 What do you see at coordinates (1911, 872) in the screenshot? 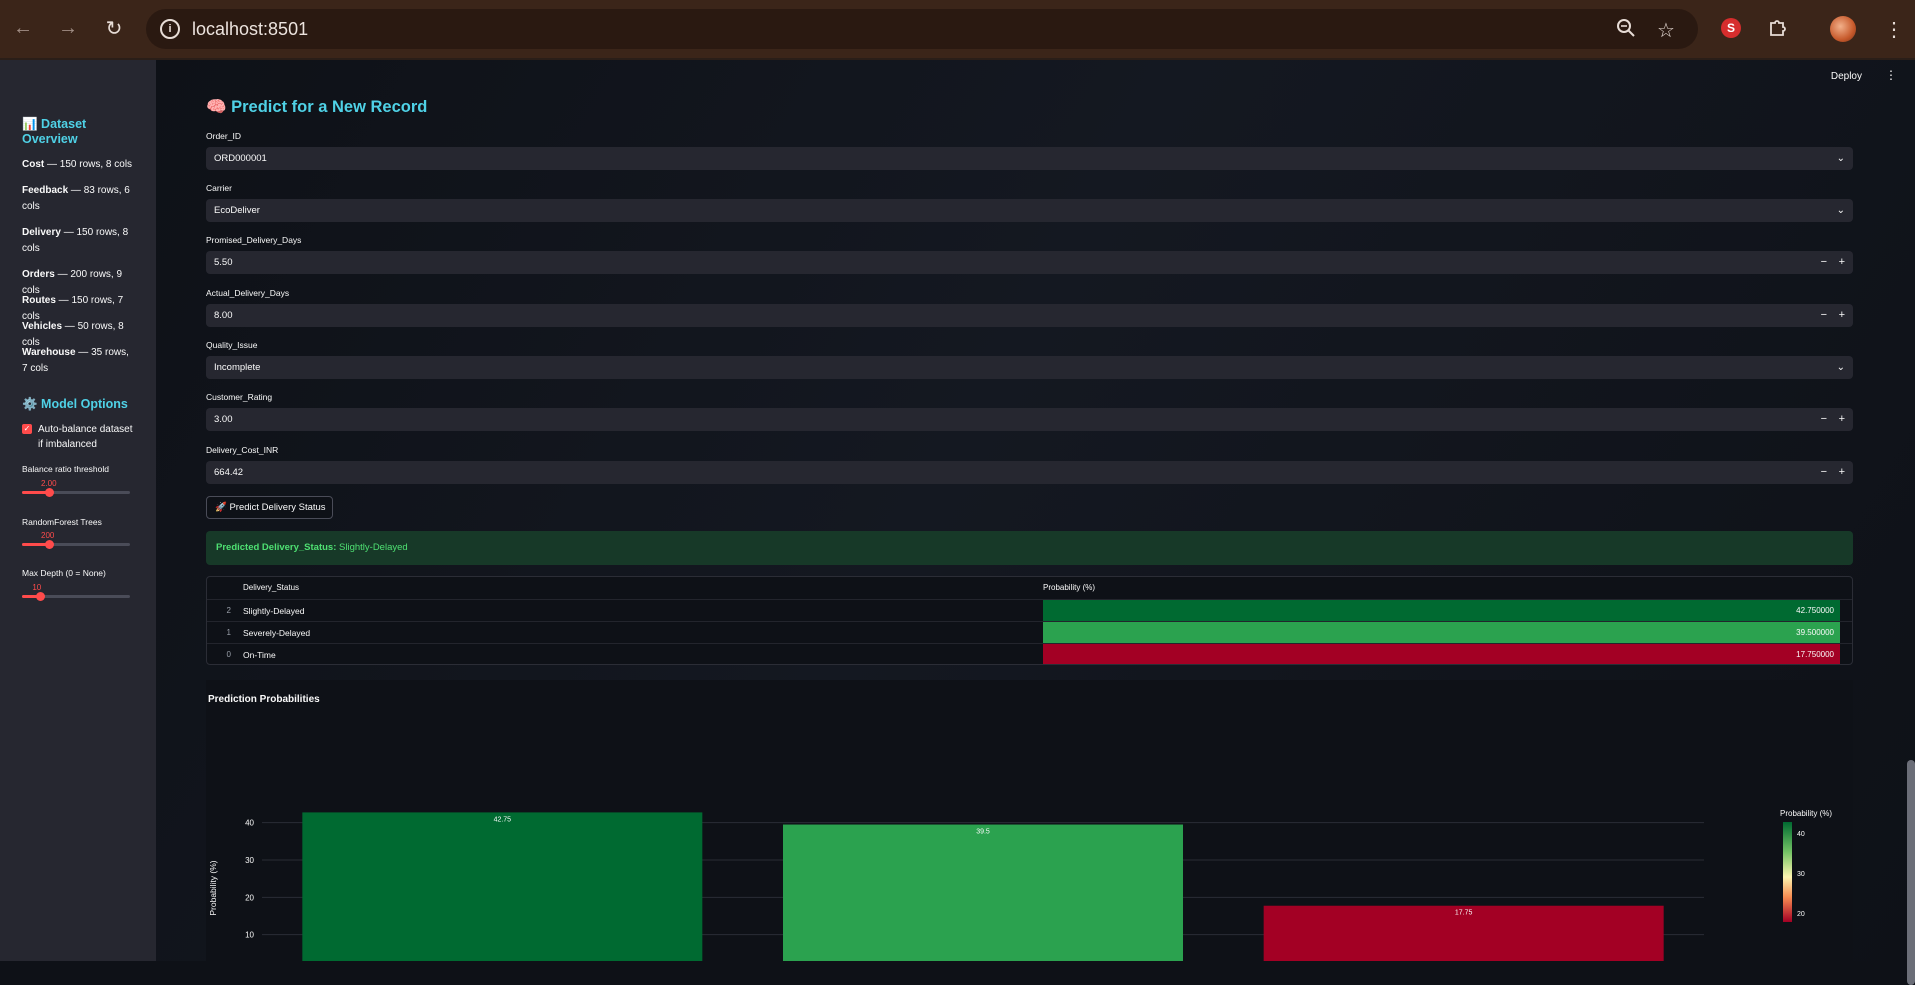
I see `page-scrollbar` at bounding box center [1911, 872].